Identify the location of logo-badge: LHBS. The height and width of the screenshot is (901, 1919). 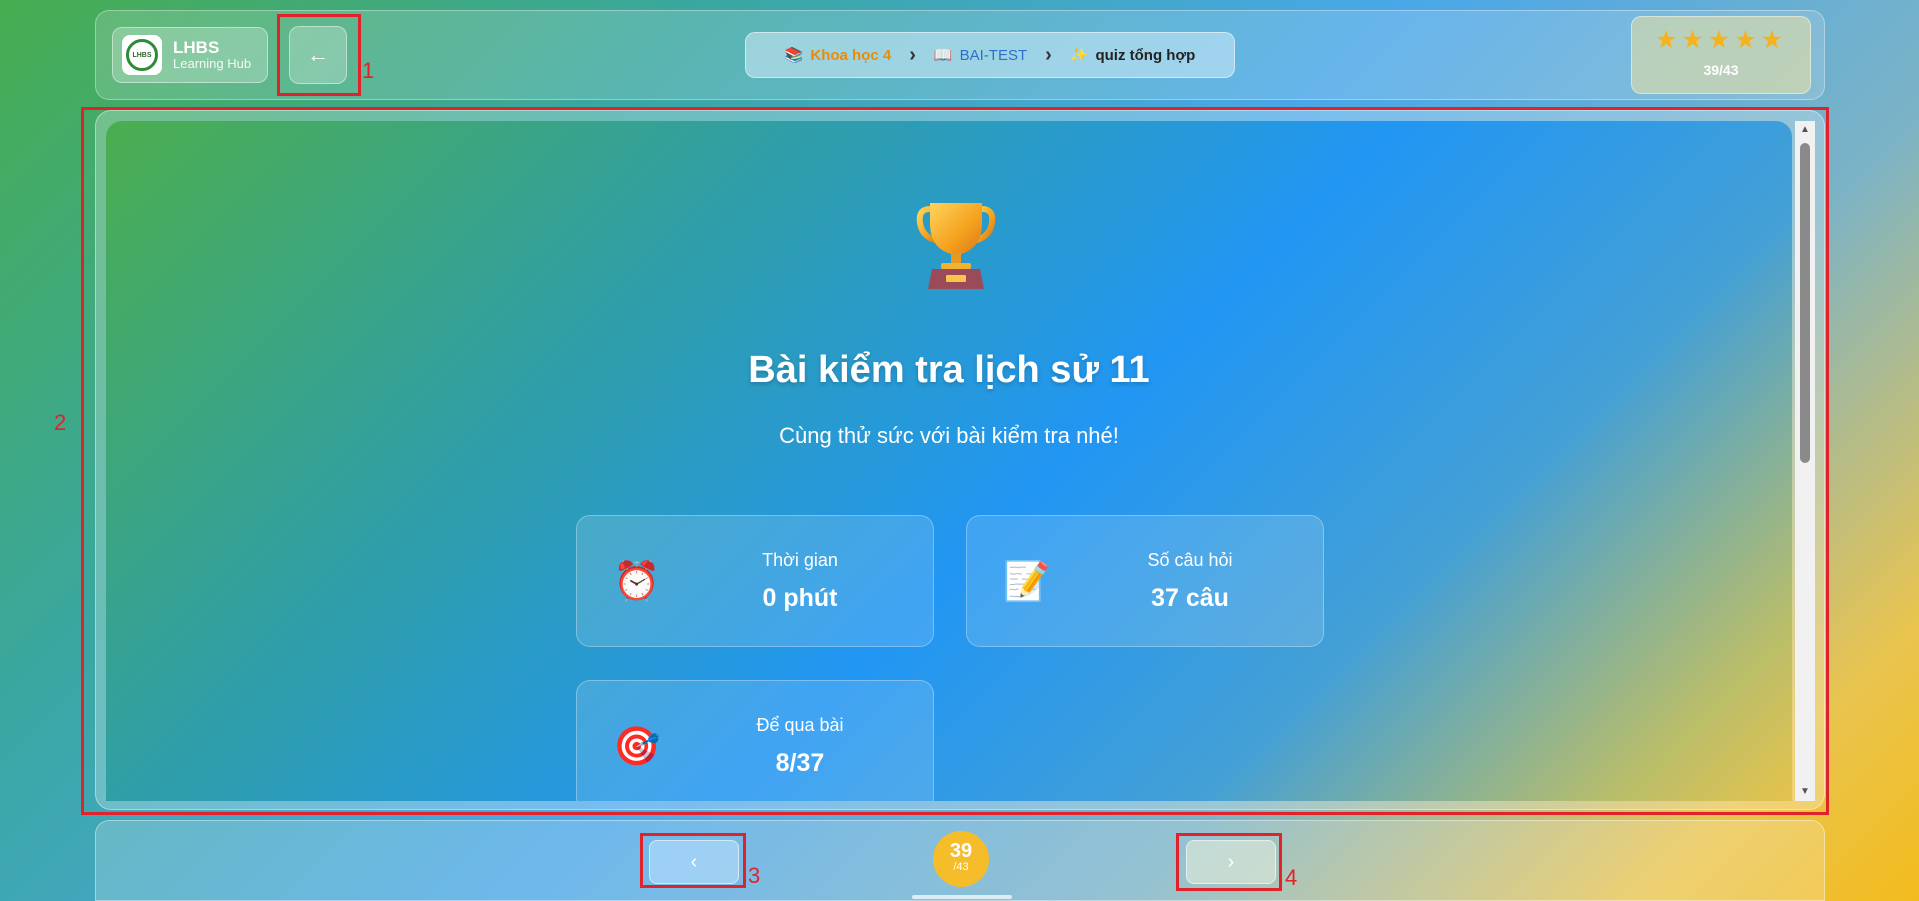
(142, 55).